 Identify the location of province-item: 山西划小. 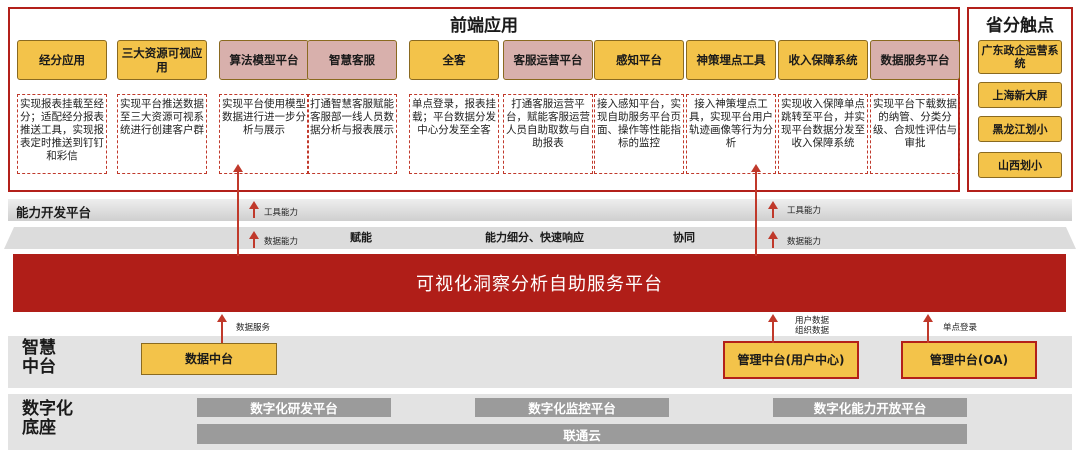
(1020, 165).